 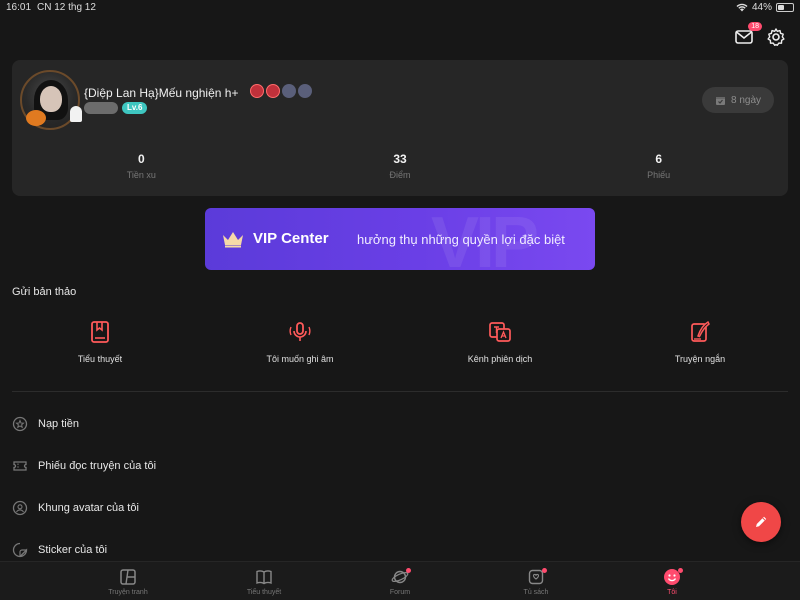 What do you see at coordinates (400, 424) in the screenshot?
I see `menu-recharge: Nạp tiền` at bounding box center [400, 424].